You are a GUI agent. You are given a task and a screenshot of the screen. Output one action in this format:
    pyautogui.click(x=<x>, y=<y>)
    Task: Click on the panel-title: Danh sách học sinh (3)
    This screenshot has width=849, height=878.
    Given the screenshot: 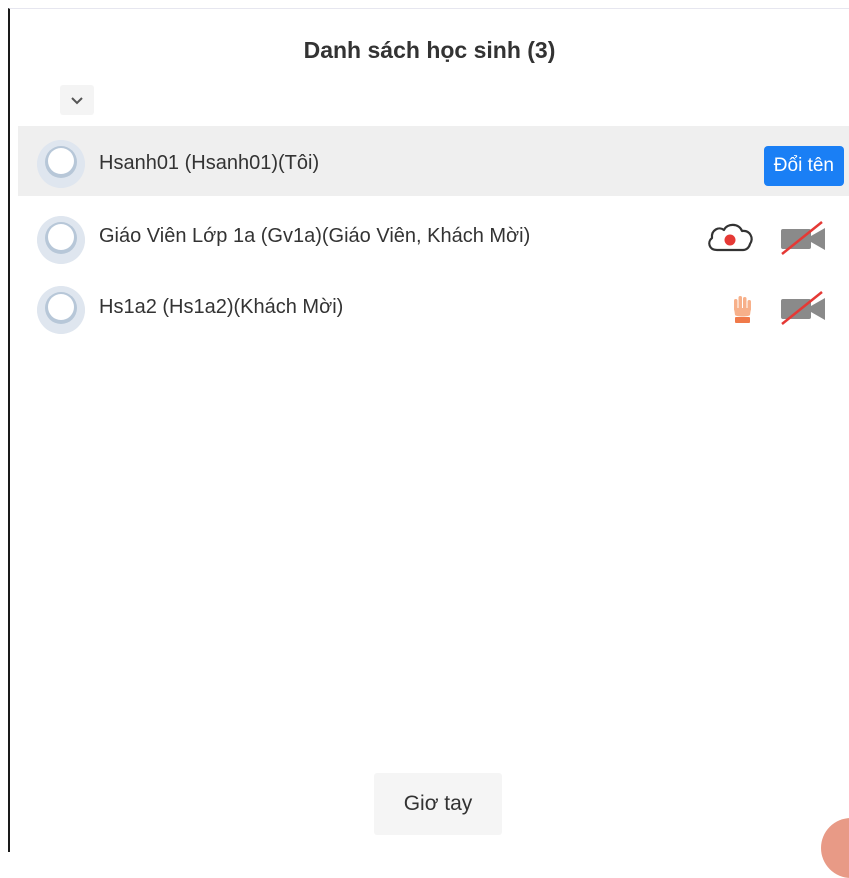 What is the action you would take?
    pyautogui.click(x=429, y=50)
    